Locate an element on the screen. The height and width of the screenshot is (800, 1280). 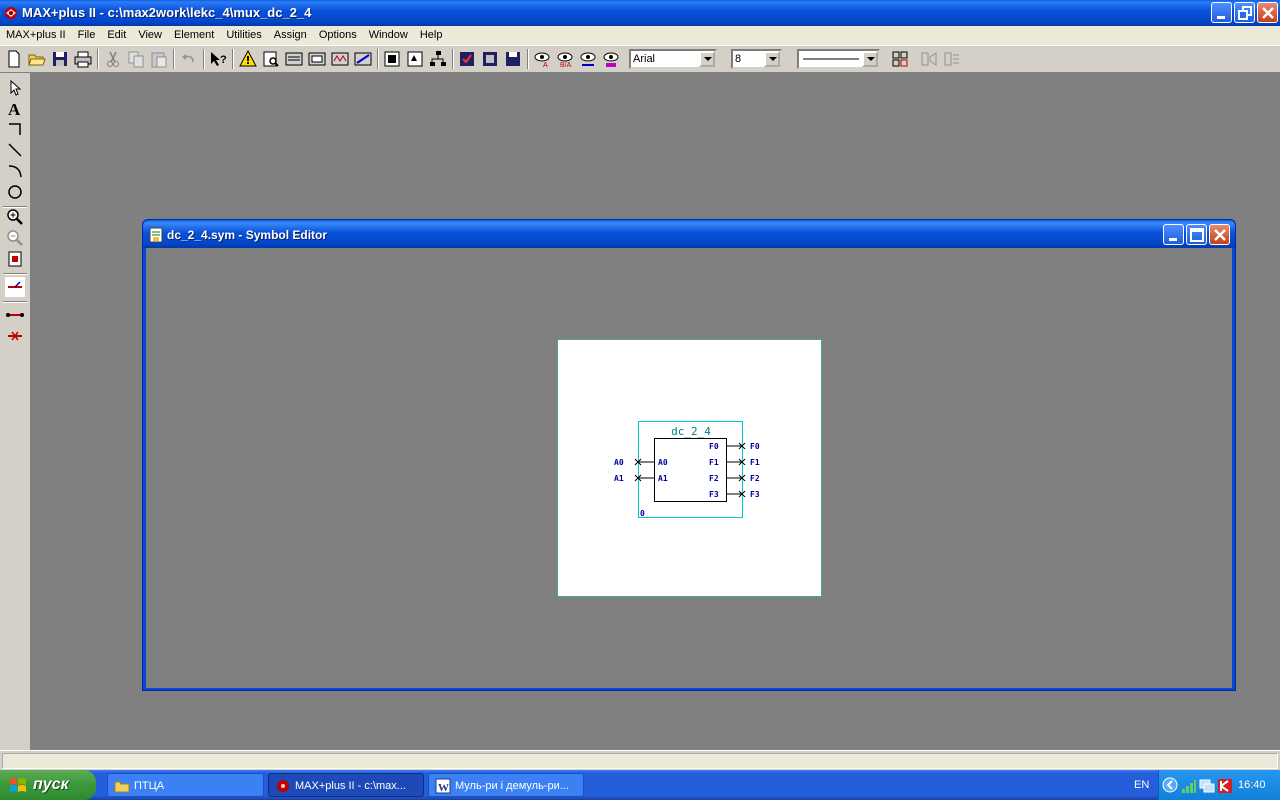
menu-view: View is located at coordinates (150, 35).